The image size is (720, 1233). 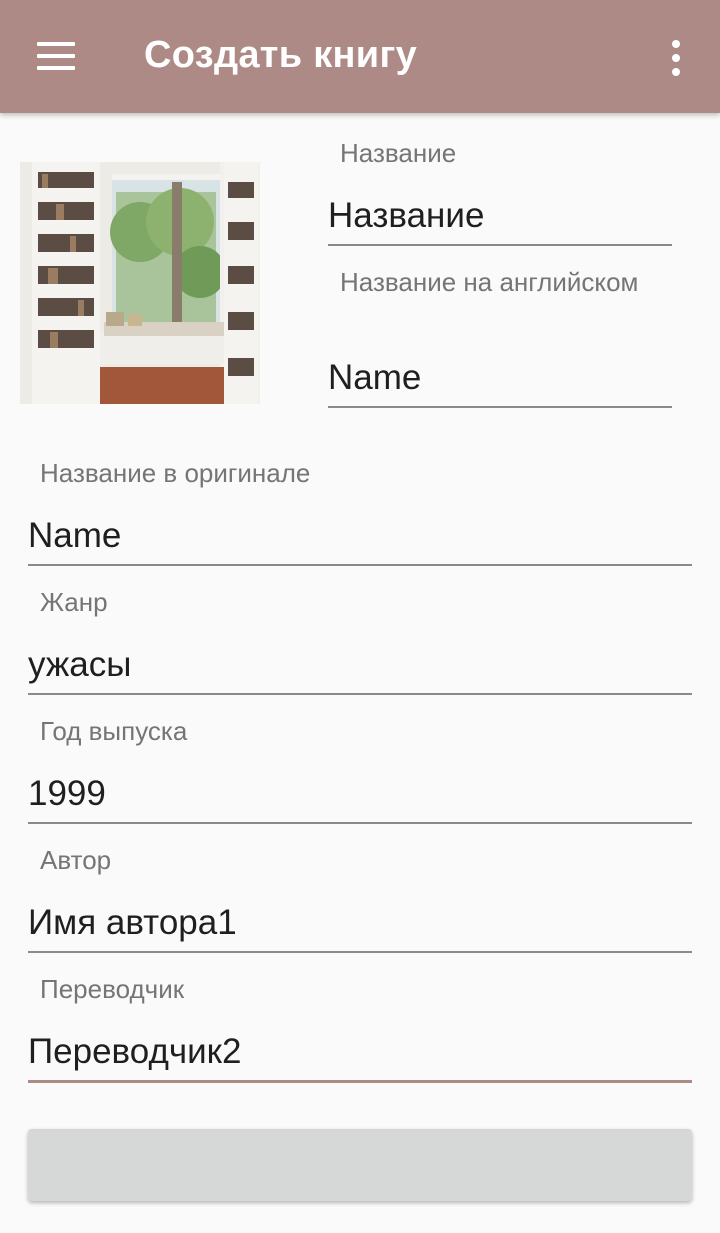 What do you see at coordinates (112, 989) in the screenshot?
I see `translator-label: Переводчик` at bounding box center [112, 989].